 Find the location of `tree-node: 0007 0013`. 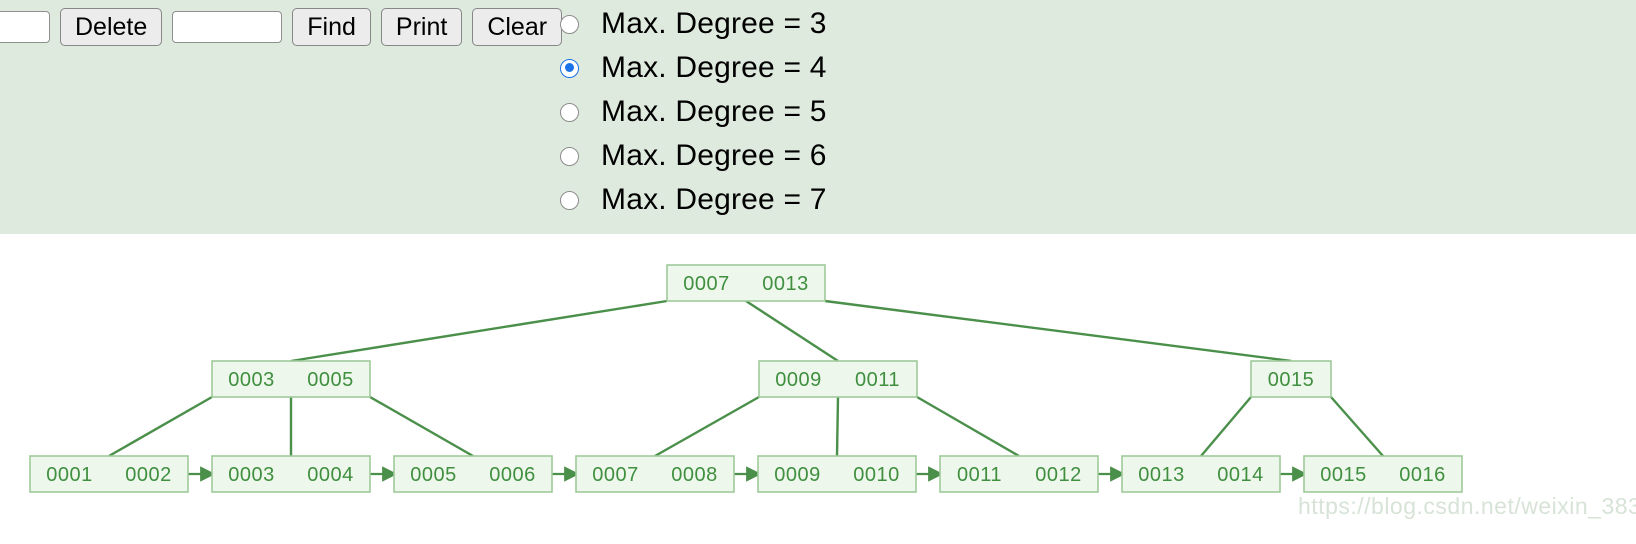

tree-node: 0007 0013 is located at coordinates (746, 283).